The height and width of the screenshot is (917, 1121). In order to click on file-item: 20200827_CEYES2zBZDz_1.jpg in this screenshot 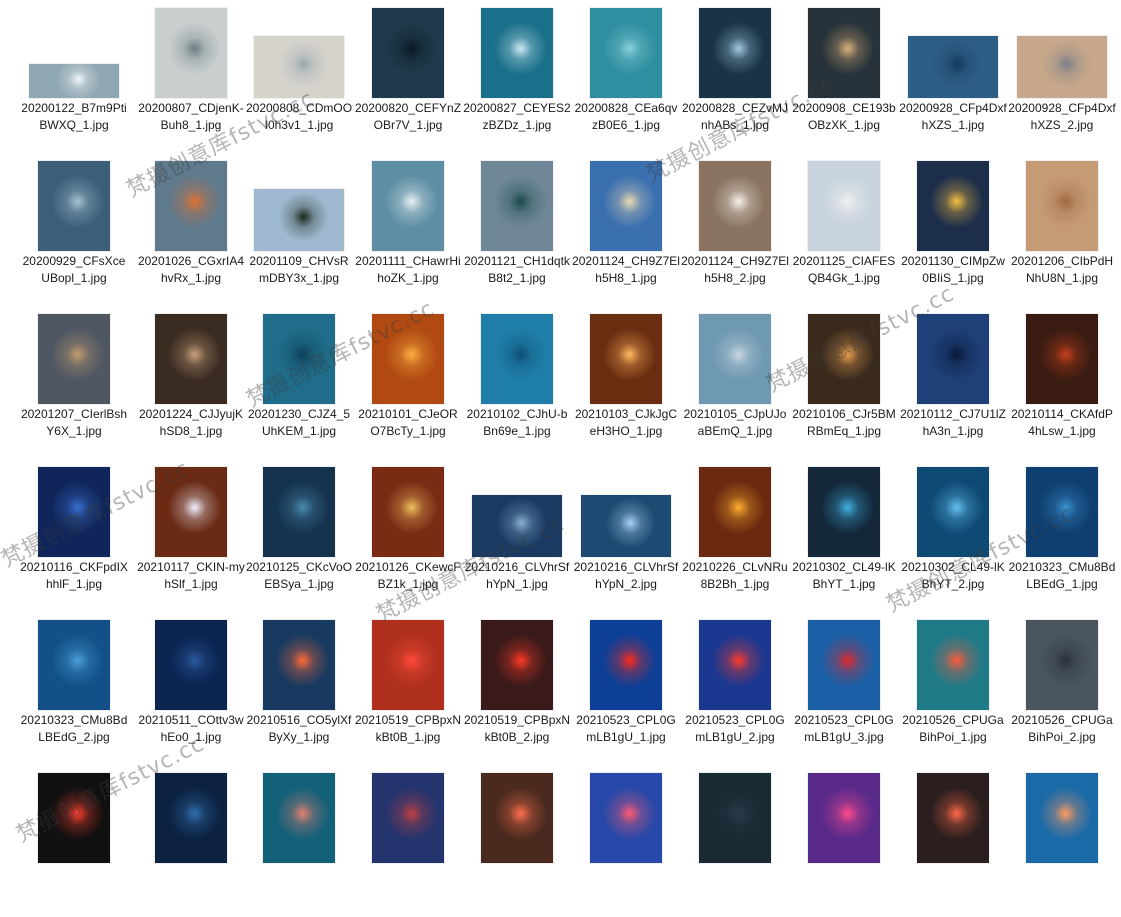, I will do `click(517, 77)`.